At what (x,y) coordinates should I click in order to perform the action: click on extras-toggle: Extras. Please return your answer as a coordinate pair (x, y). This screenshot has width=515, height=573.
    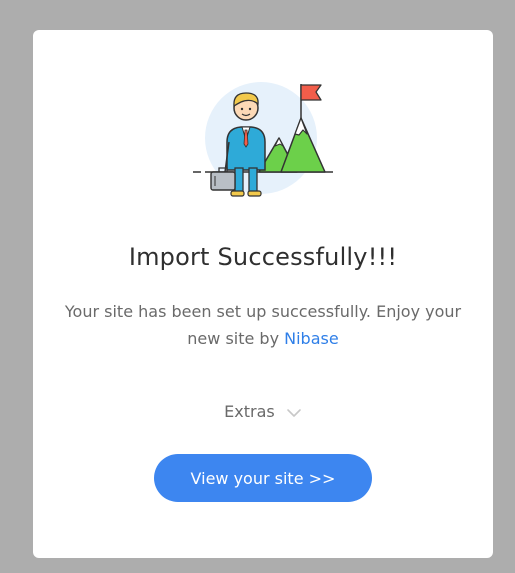
    Looking at the image, I should click on (263, 411).